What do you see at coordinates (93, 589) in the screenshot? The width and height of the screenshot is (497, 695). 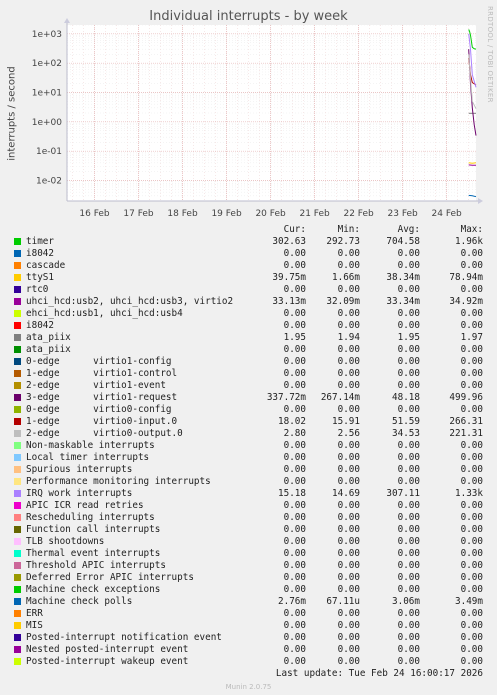 I see `legend-label: Machine check exceptions` at bounding box center [93, 589].